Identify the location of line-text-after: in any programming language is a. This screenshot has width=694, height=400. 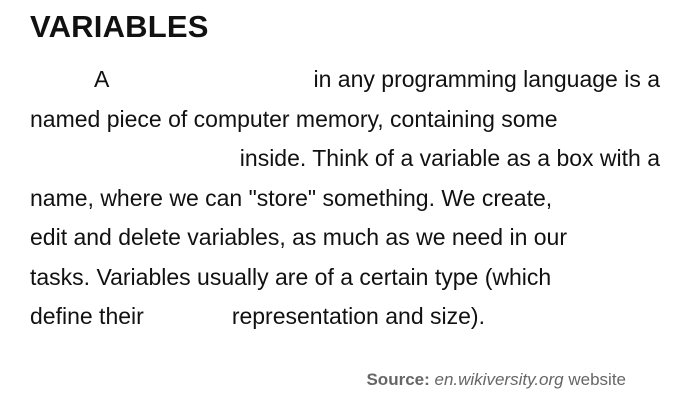
(486, 79).